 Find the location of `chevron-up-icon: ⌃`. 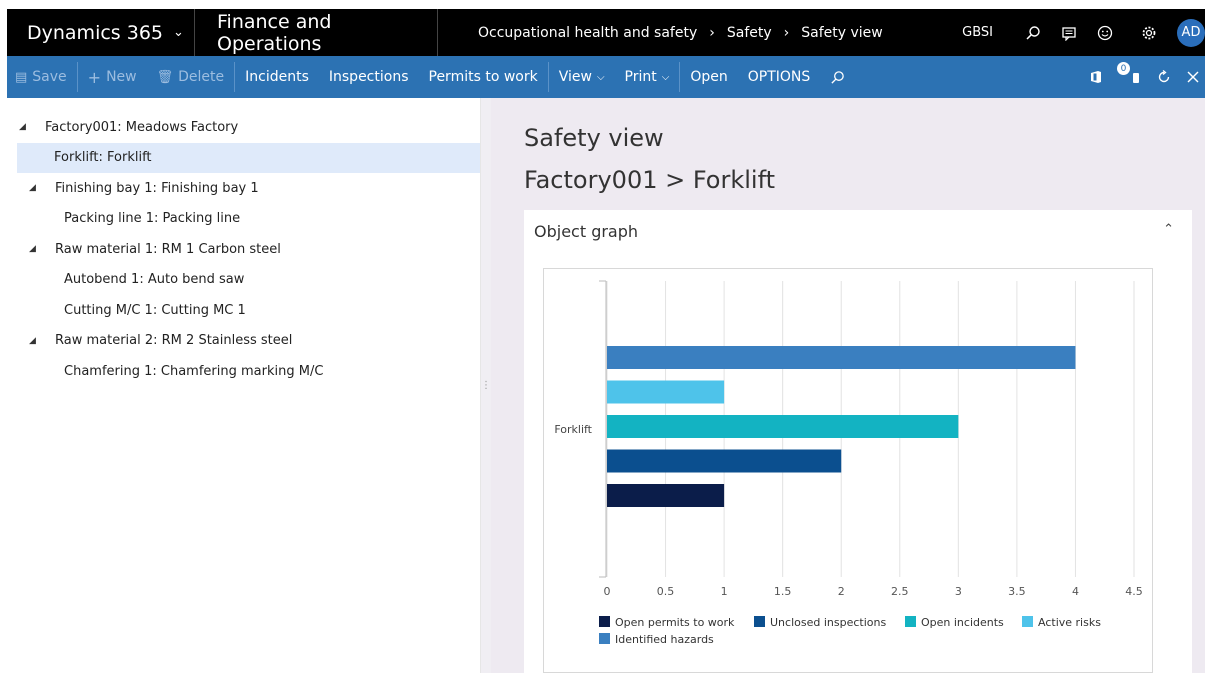

chevron-up-icon: ⌃ is located at coordinates (1168, 229).